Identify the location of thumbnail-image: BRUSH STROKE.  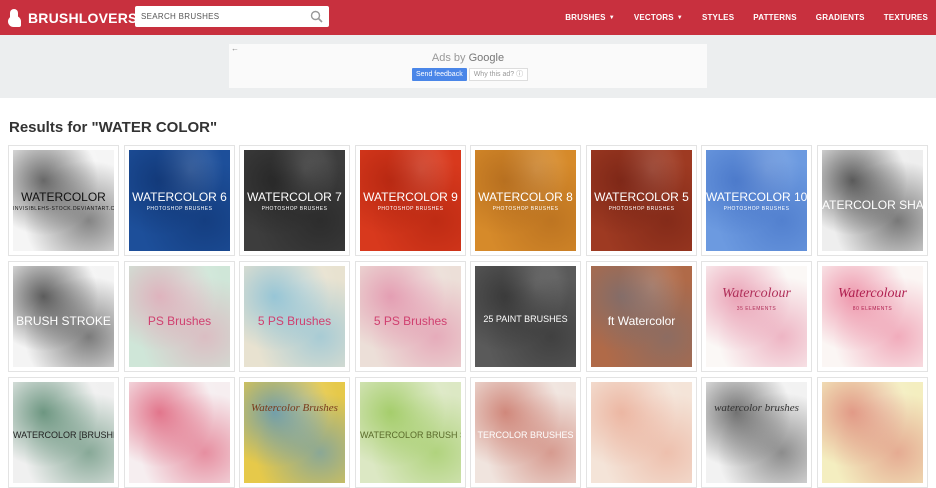
(63, 316).